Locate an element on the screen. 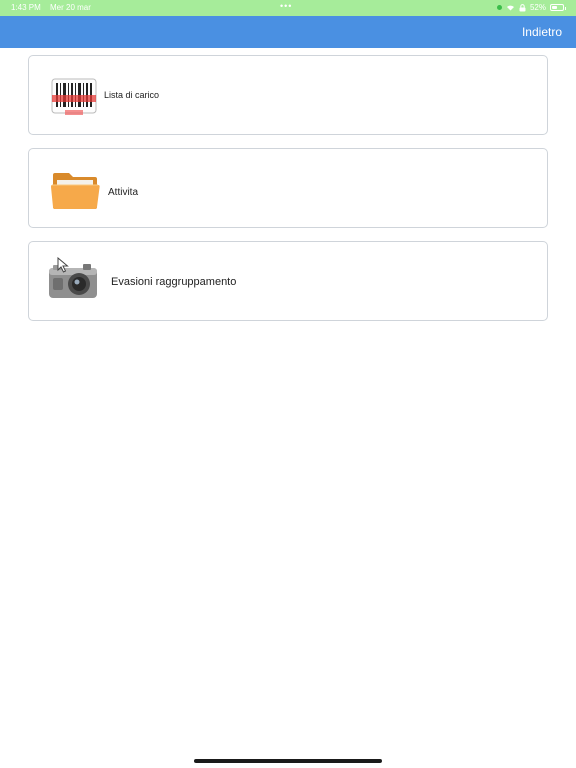 The width and height of the screenshot is (576, 768). orientation-lock-icon is located at coordinates (522, 7).